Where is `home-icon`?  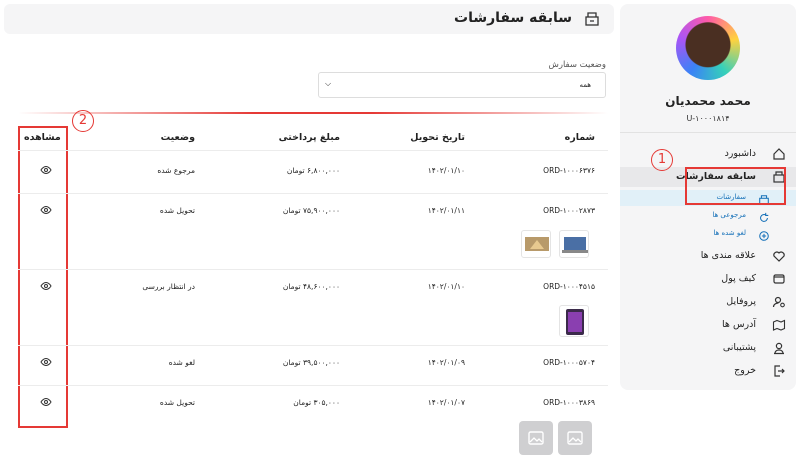
home-icon is located at coordinates (779, 154).